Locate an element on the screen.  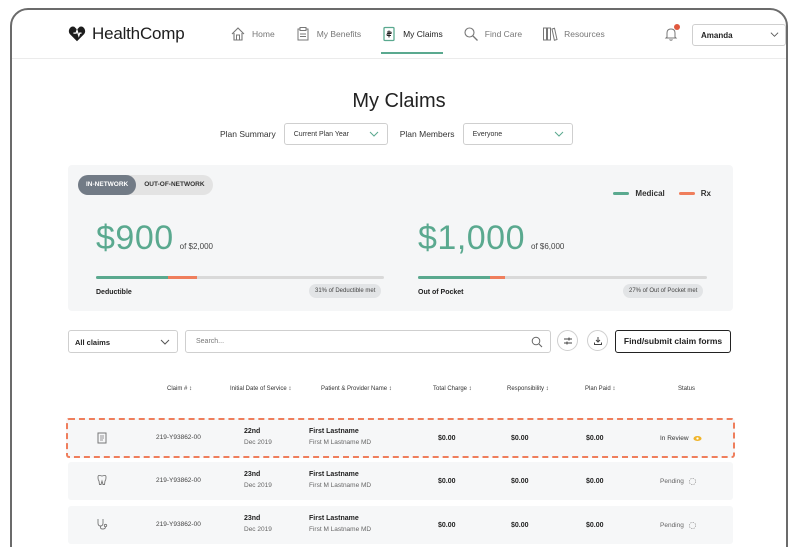
notifications-button is located at coordinates (671, 33).